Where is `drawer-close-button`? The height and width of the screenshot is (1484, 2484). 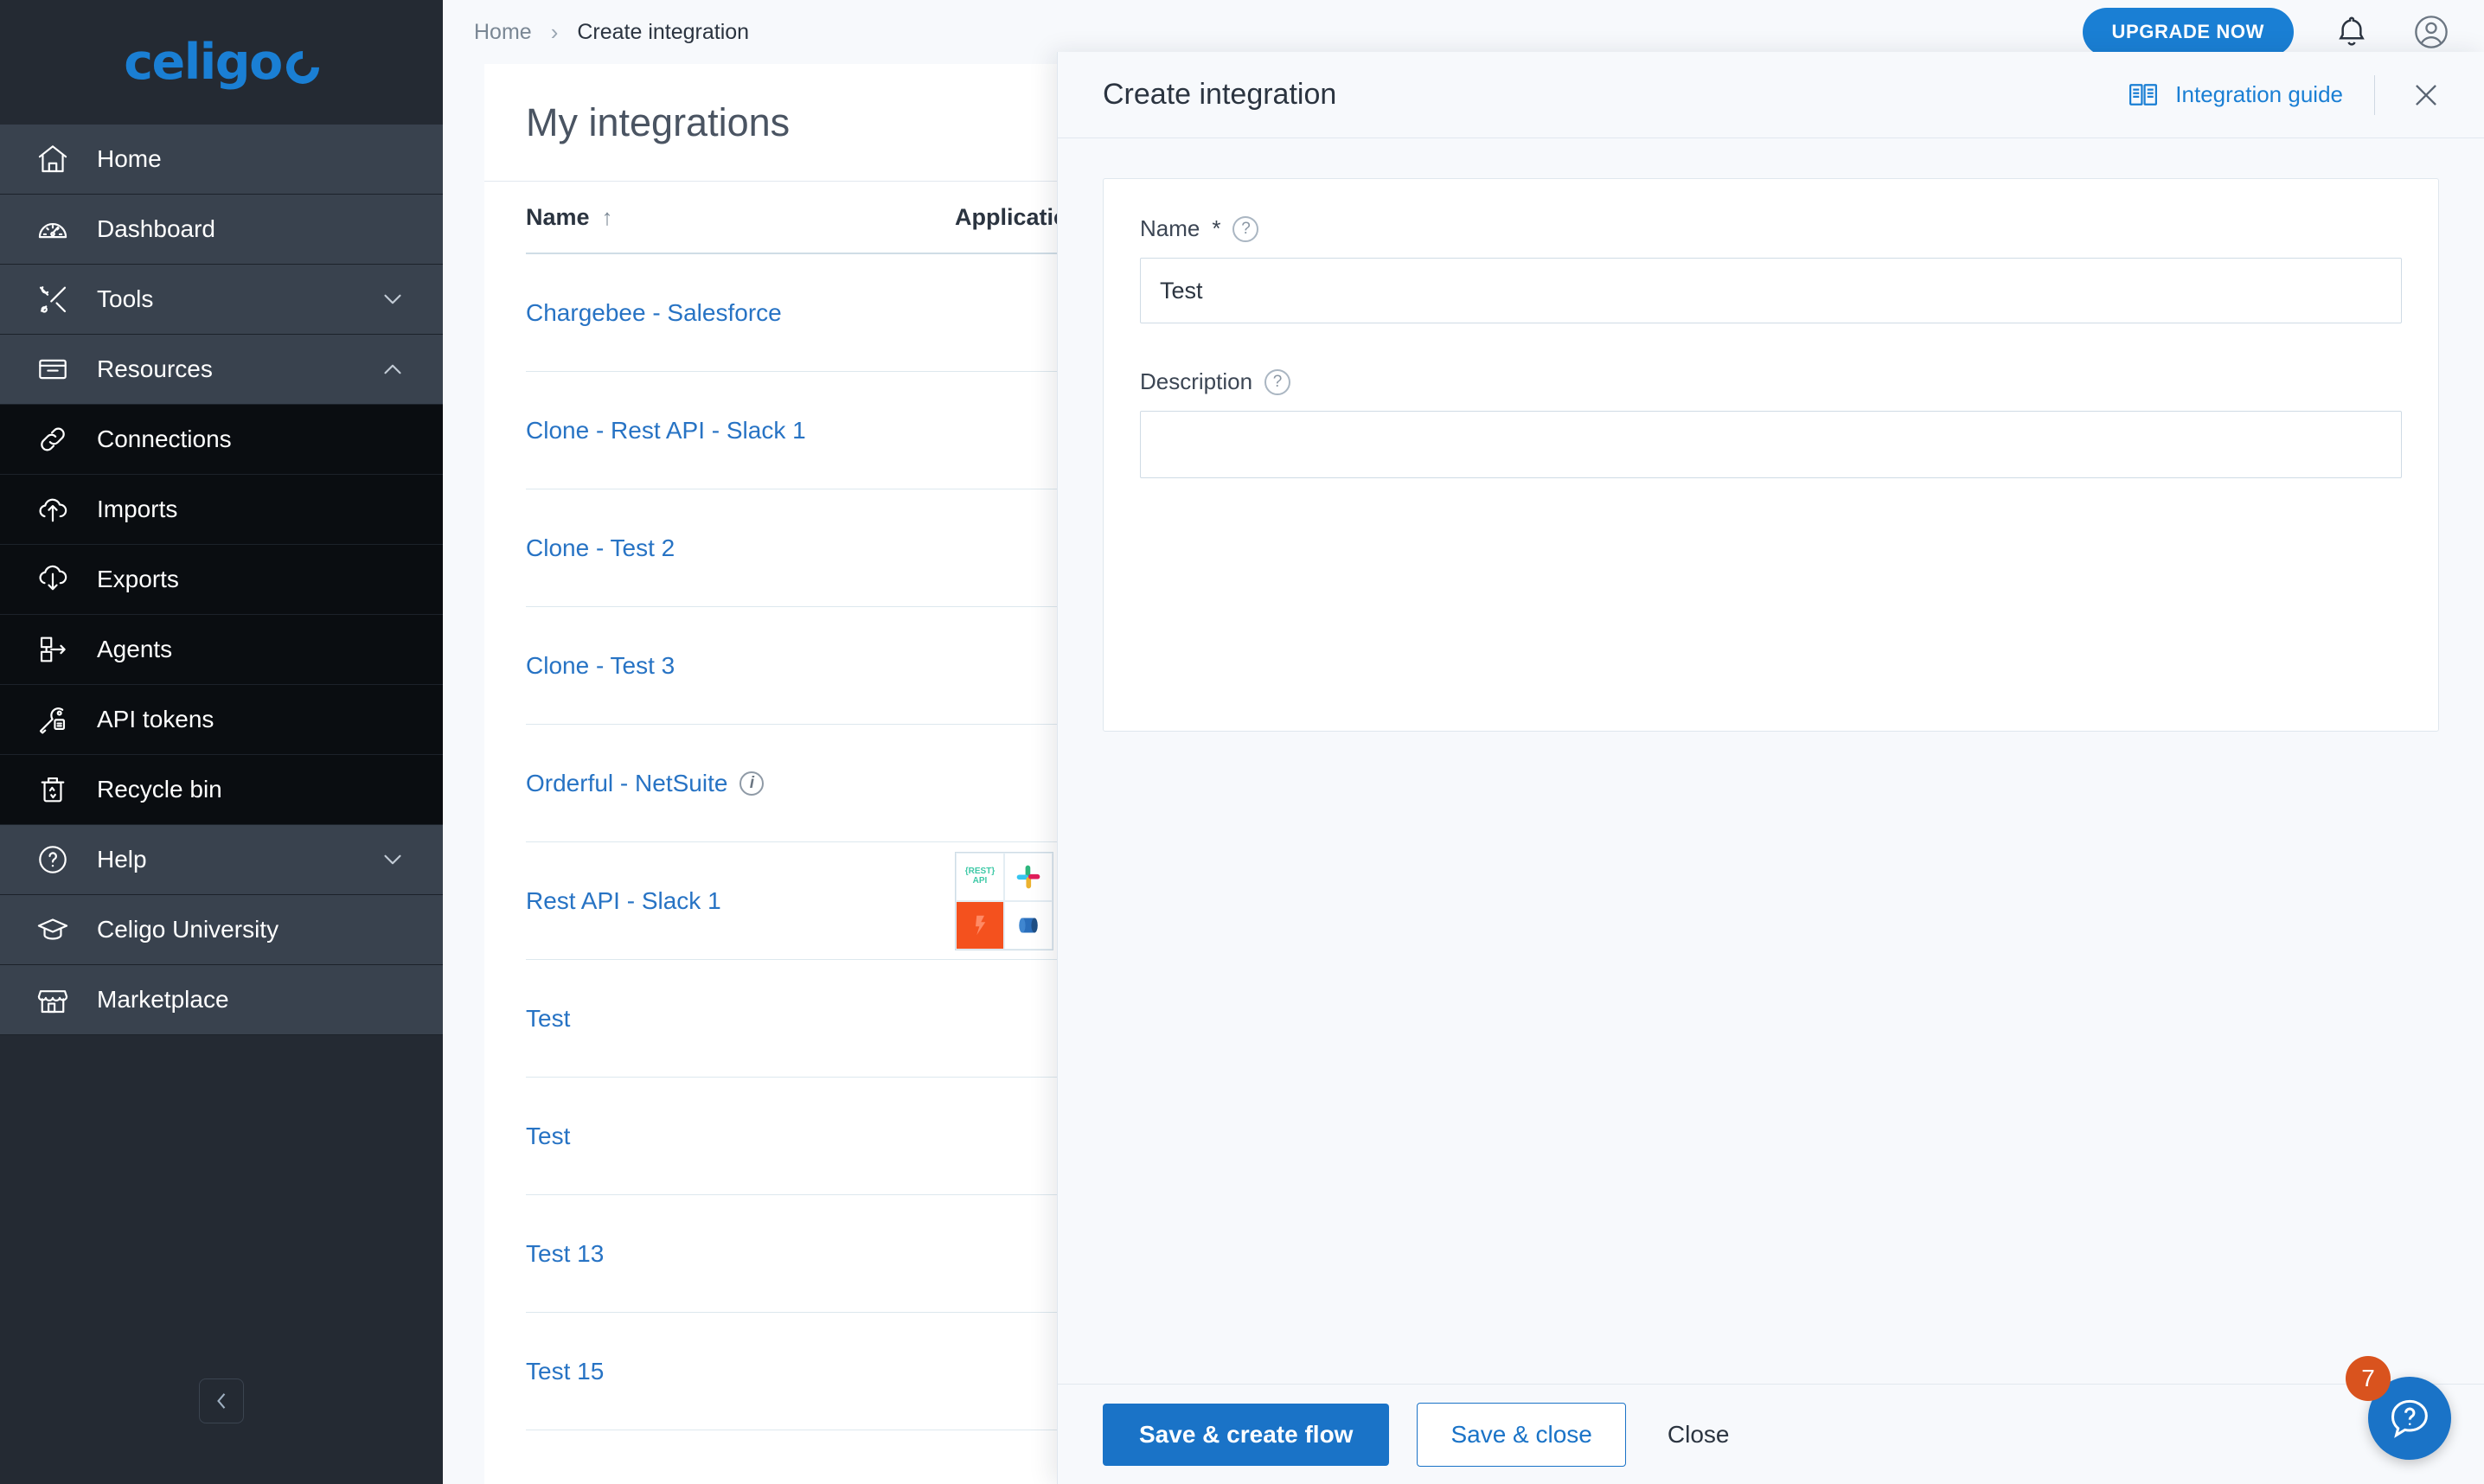
drawer-close-button is located at coordinates (2426, 95).